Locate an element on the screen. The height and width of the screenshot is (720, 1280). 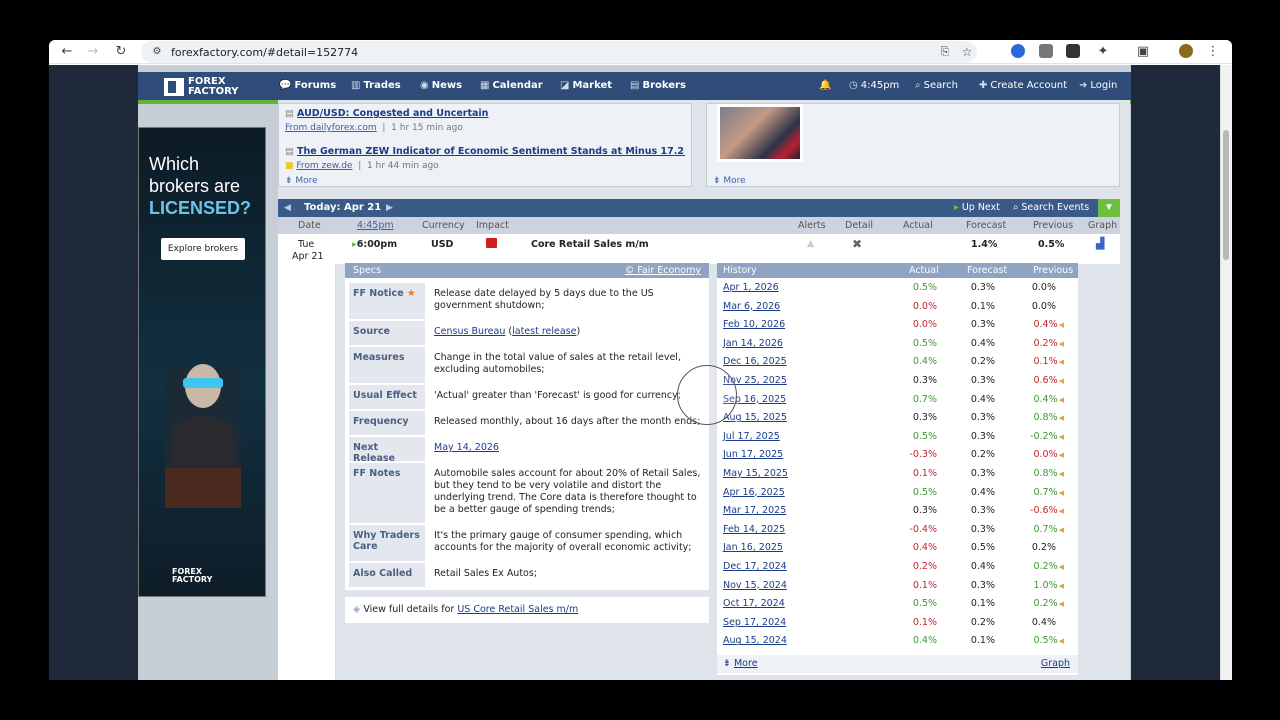
history-date-link: Aug 15, 2025 is located at coordinates (755, 417).